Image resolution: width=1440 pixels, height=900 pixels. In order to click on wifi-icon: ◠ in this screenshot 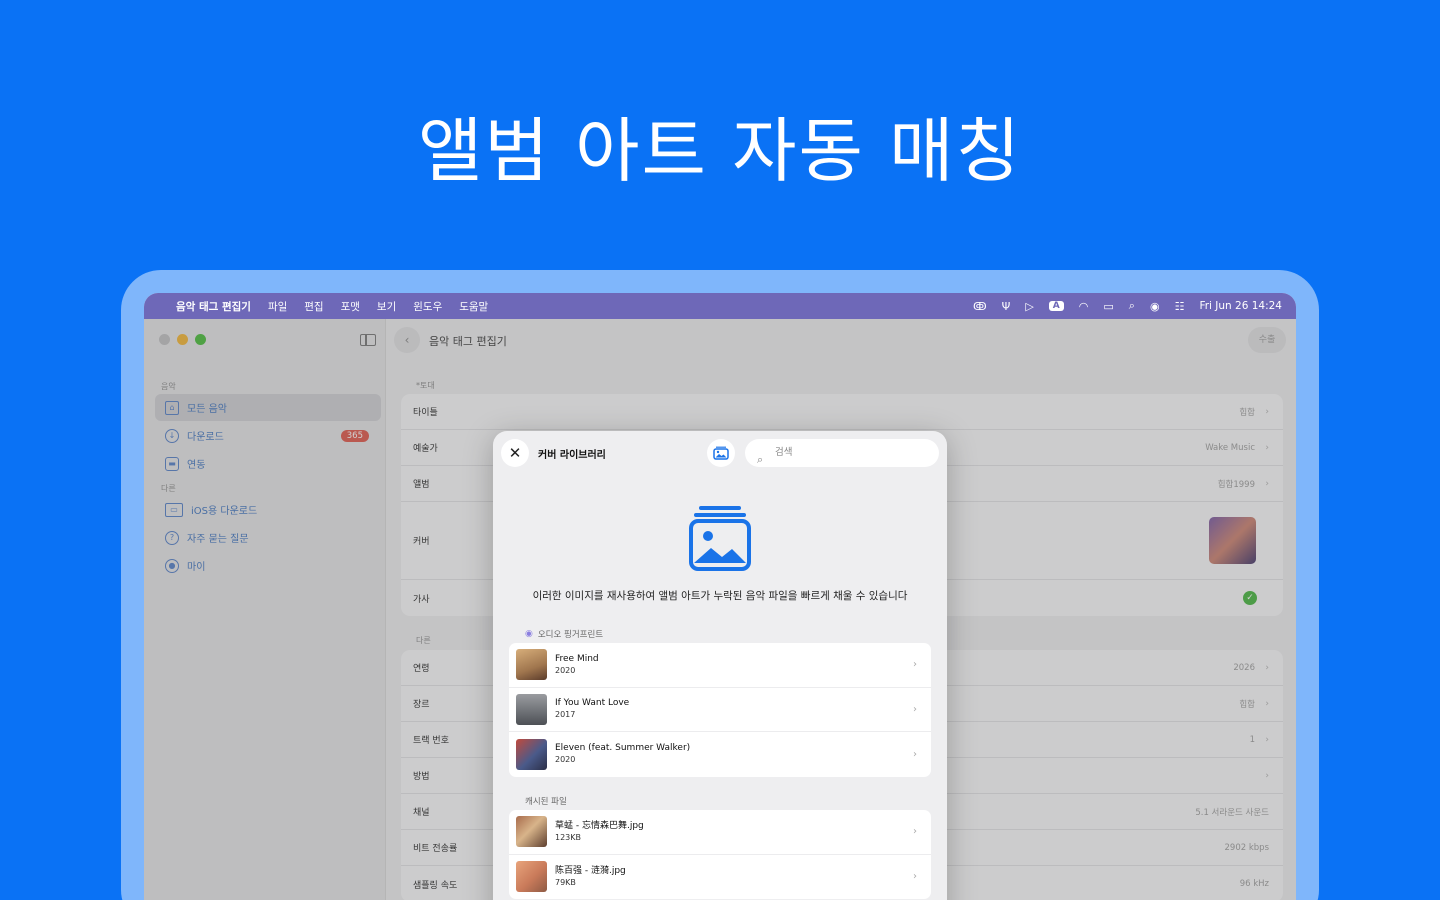, I will do `click(1084, 306)`.